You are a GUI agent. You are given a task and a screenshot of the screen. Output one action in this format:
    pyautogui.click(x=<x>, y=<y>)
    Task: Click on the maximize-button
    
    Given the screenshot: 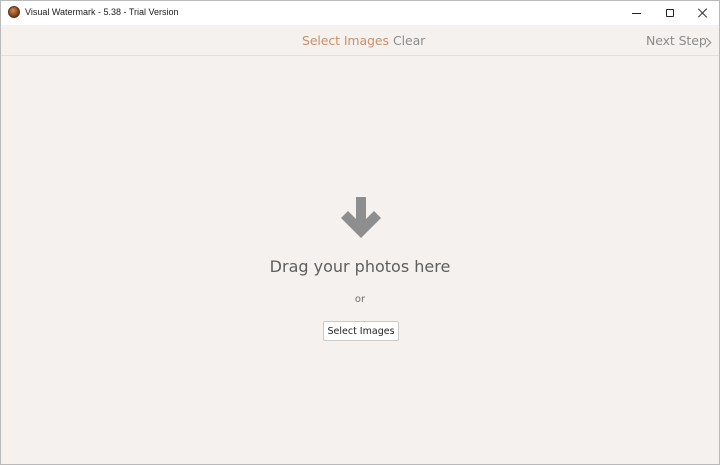 What is the action you would take?
    pyautogui.click(x=670, y=13)
    